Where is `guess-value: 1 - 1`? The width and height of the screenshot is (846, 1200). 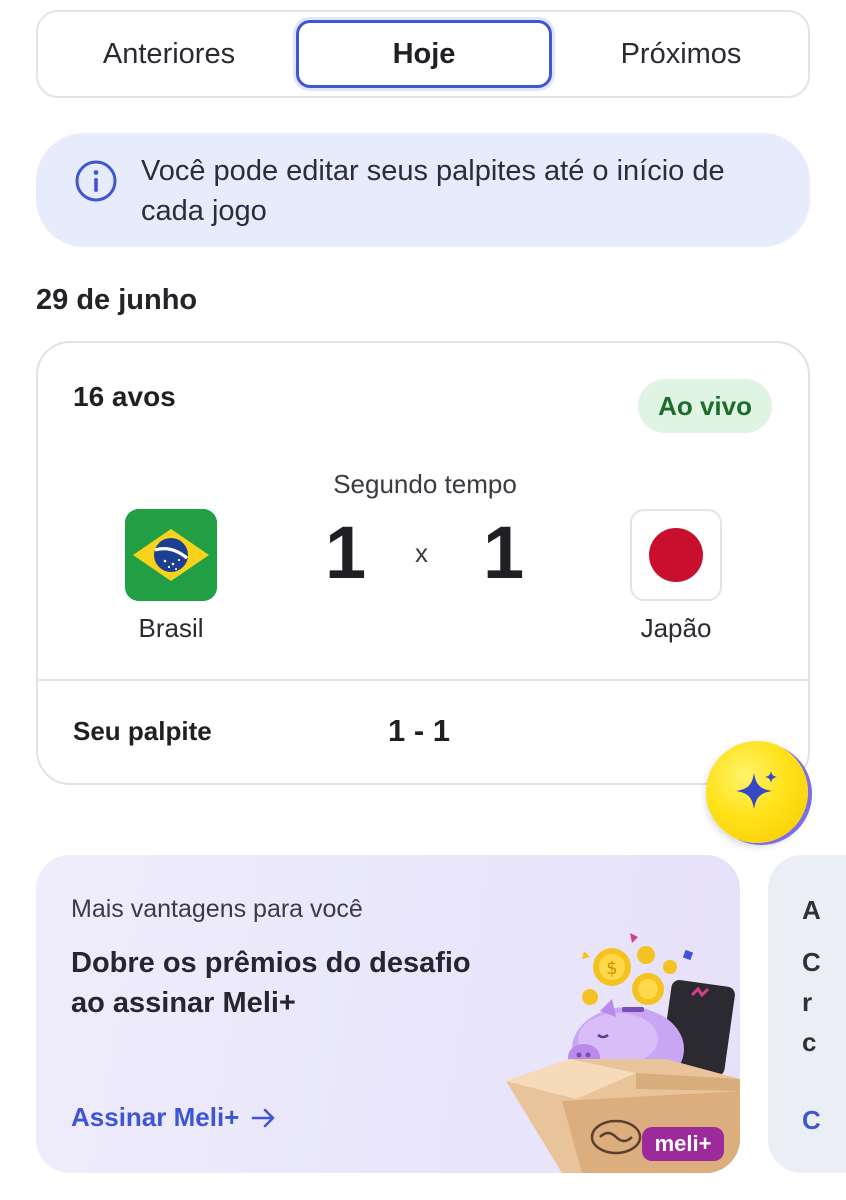 guess-value: 1 - 1 is located at coordinates (419, 730).